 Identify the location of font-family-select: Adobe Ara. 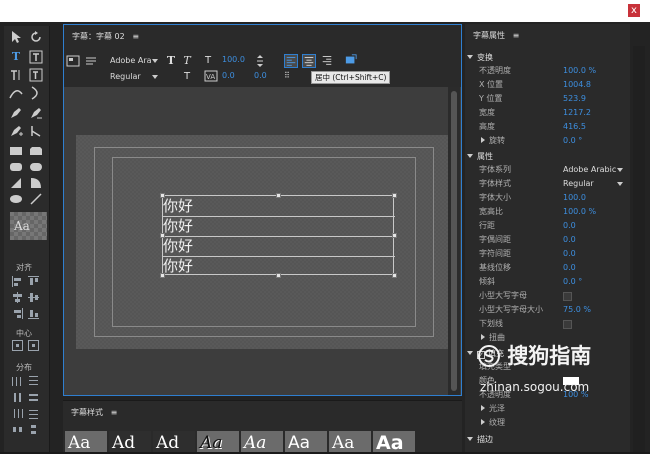
(134, 61).